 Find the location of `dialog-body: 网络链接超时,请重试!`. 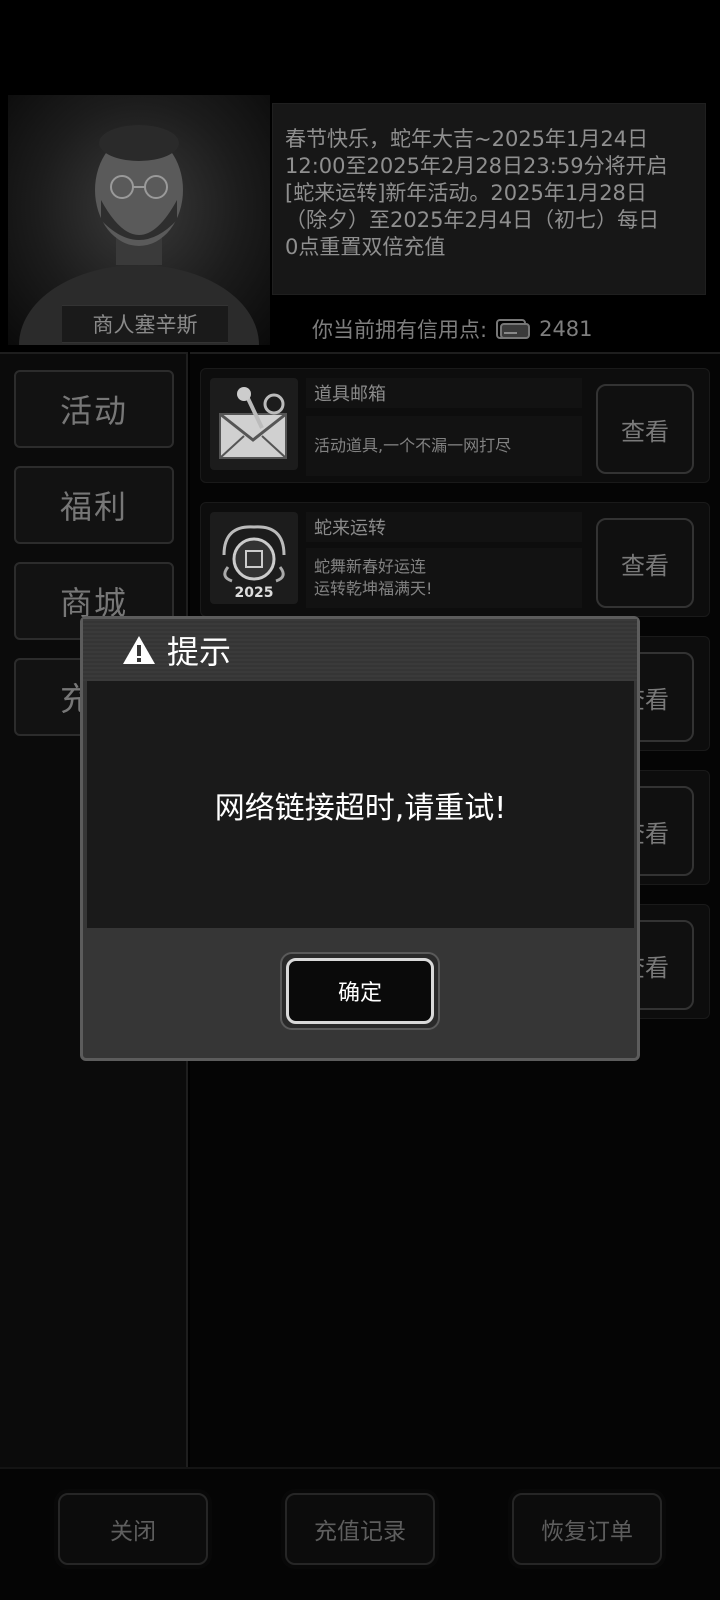

dialog-body: 网络链接超时,请重试! is located at coordinates (360, 804).